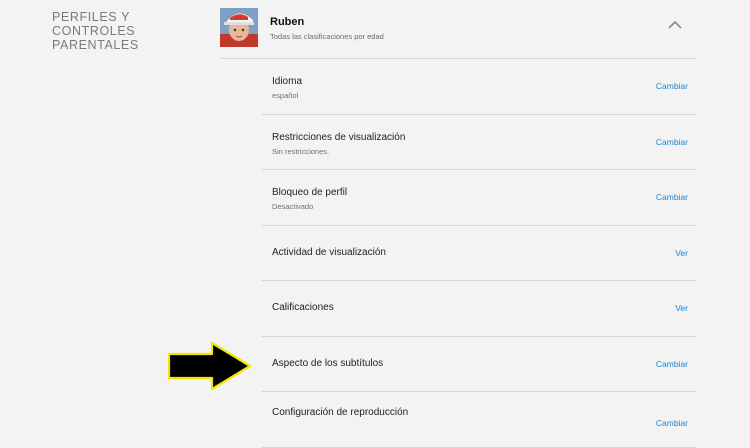 The height and width of the screenshot is (448, 750). Describe the element at coordinates (672, 86) in the screenshot. I see `change-language-link: Cambiar` at that location.